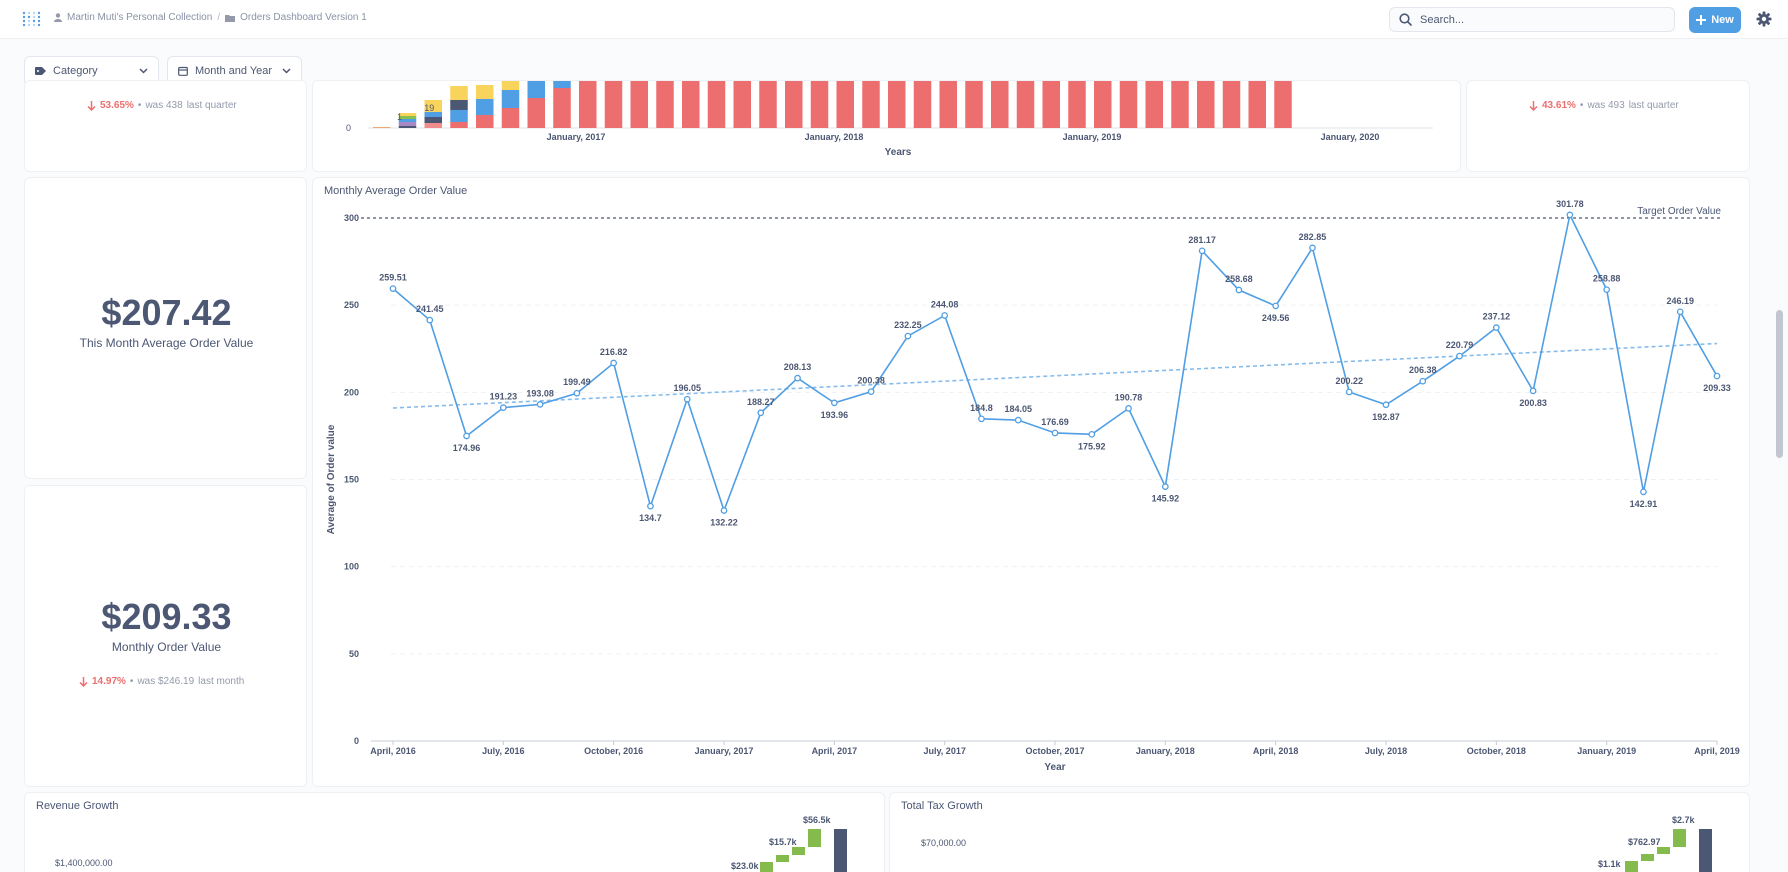 The image size is (1788, 872). I want to click on x-tick-label: January, 2018, so click(834, 137).